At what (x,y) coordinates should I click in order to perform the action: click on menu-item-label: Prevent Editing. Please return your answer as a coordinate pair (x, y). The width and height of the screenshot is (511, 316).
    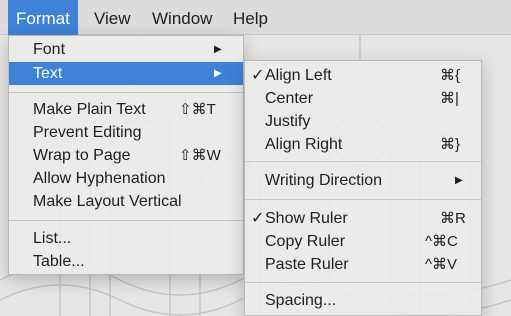
    Looking at the image, I should click on (87, 132).